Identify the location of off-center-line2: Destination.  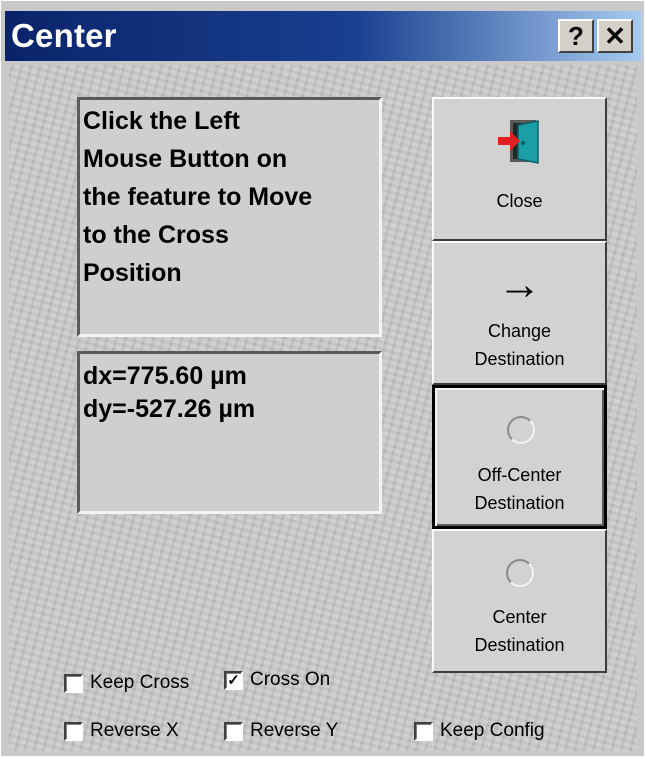
(519, 503).